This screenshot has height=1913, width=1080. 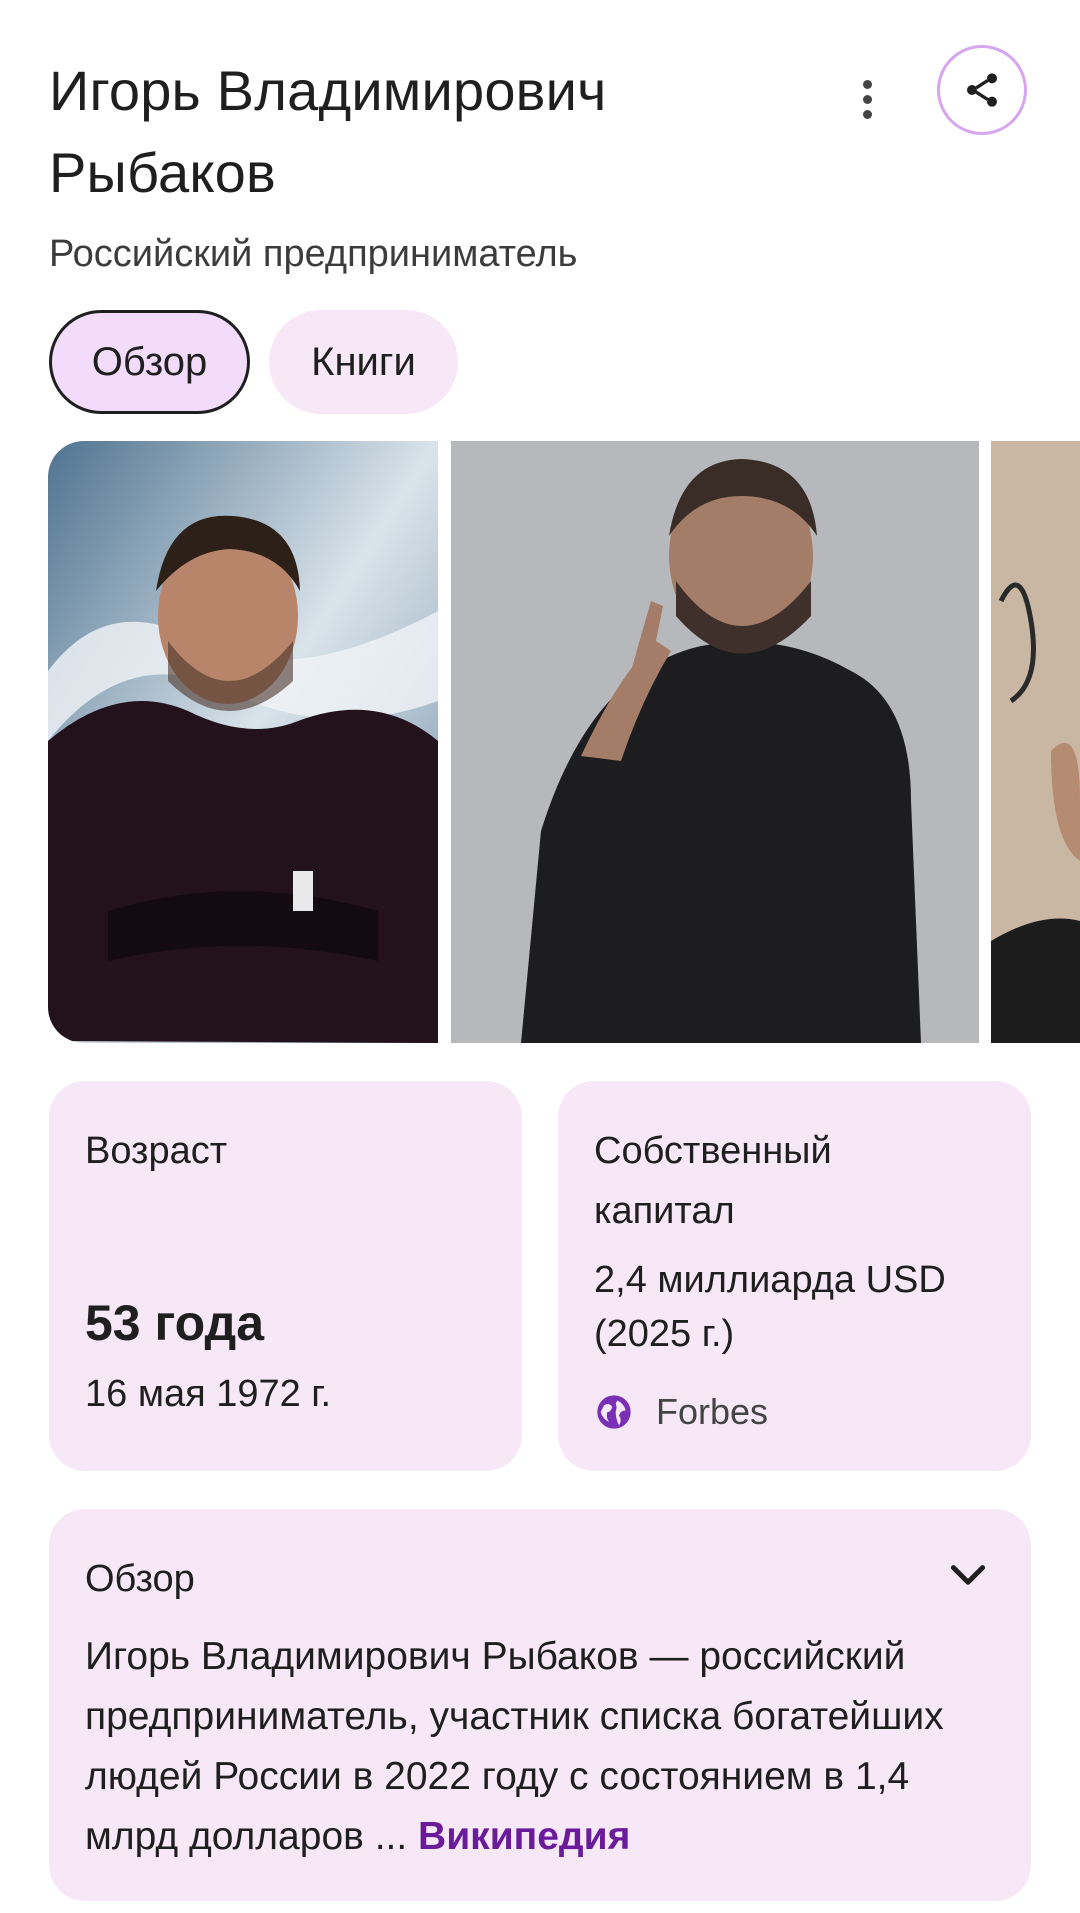 I want to click on share-icon, so click(x=982, y=90).